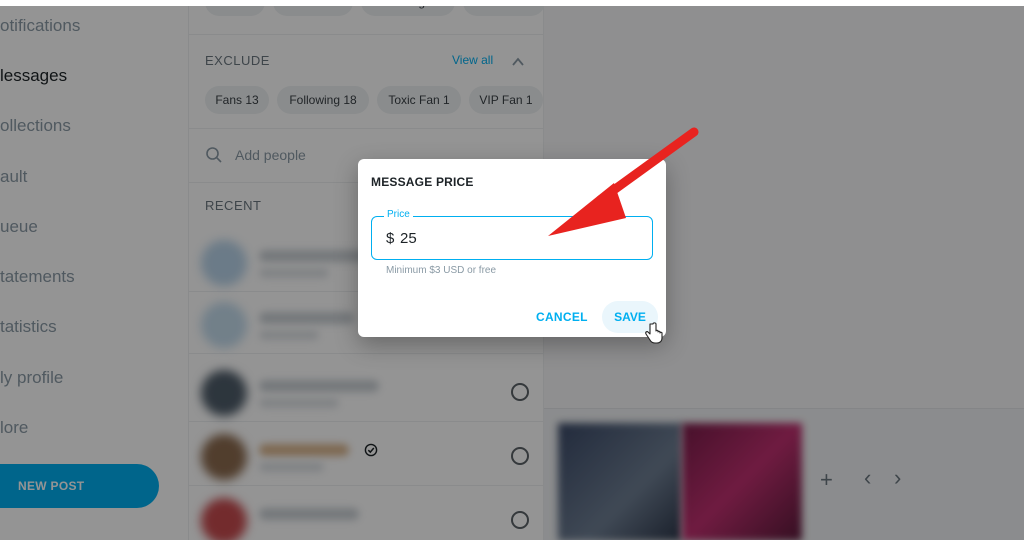 The width and height of the screenshot is (1024, 545). Describe the element at coordinates (562, 317) in the screenshot. I see `cancel-button: CANCEL` at that location.